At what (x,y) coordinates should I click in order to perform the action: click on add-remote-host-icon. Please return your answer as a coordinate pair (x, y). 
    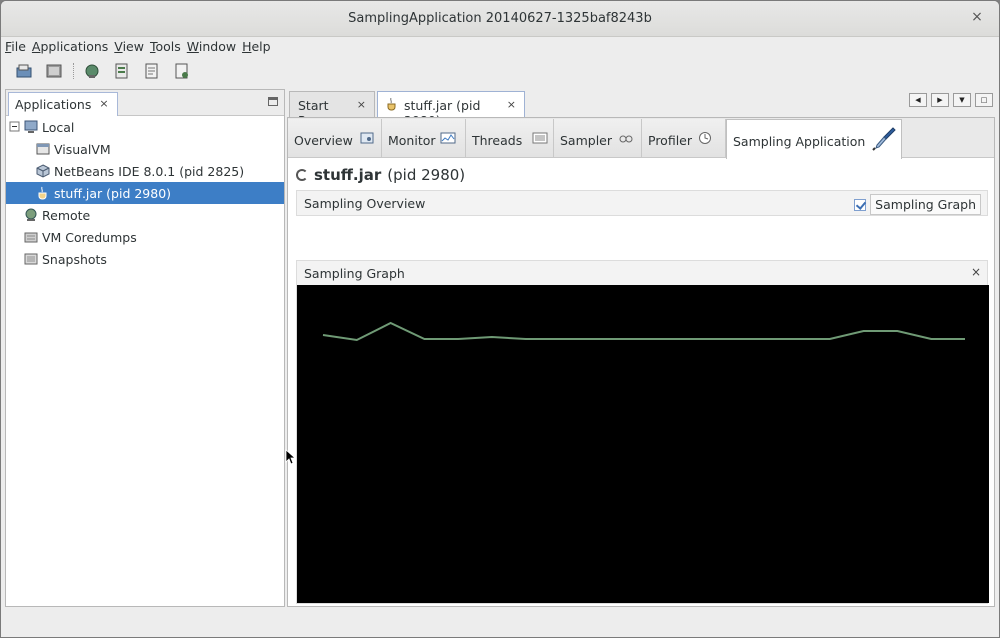
    Looking at the image, I should click on (92, 71).